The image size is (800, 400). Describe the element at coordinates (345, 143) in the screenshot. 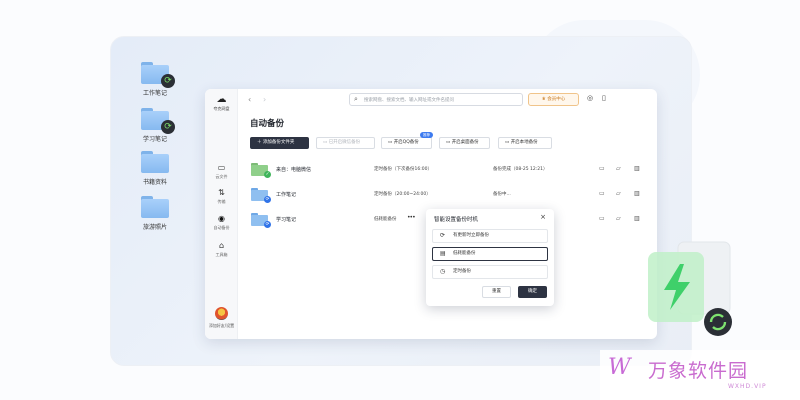

I see `wechat-backup-button: ▭ 已开启微信备份` at that location.